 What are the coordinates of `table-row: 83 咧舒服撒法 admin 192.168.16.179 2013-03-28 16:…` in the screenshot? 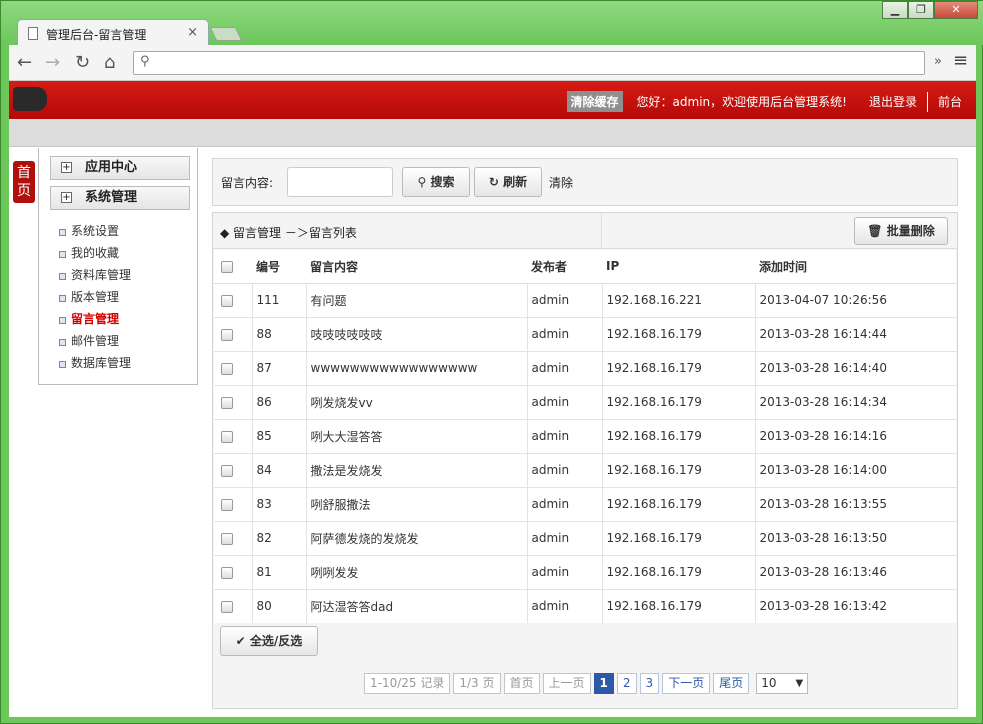 It's located at (585, 503).